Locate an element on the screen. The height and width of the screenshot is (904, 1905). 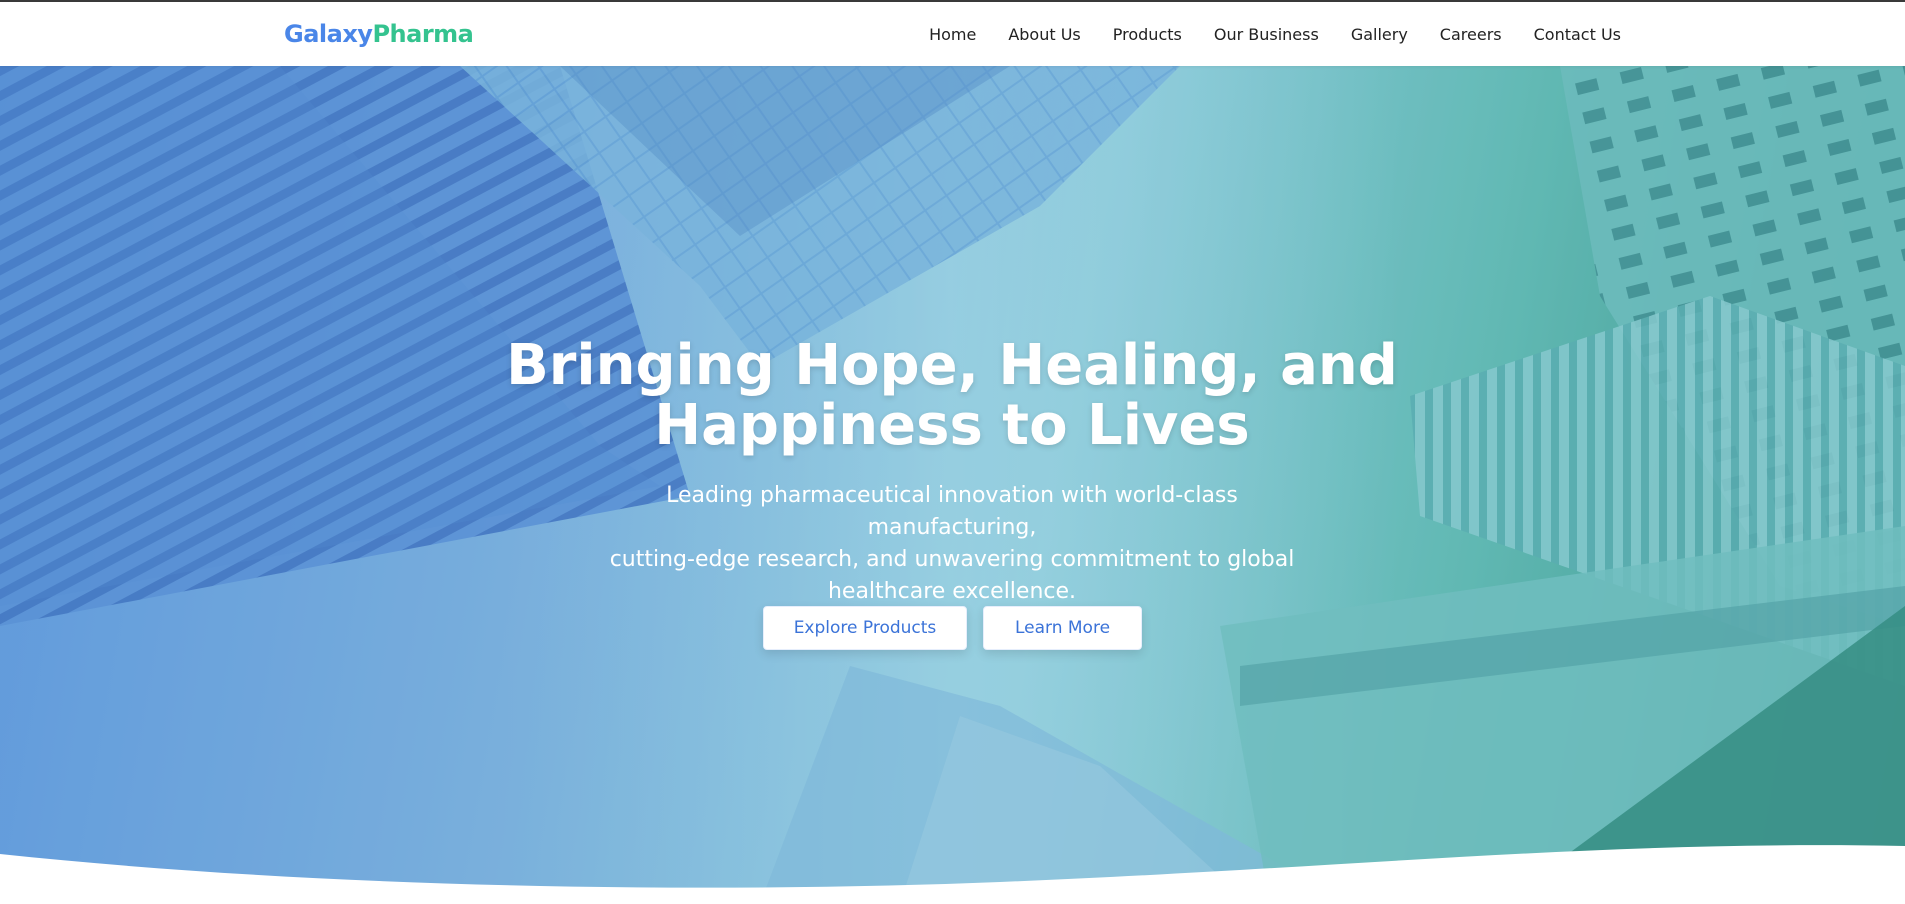
brand-logo-part1: Galaxy is located at coordinates (328, 34).